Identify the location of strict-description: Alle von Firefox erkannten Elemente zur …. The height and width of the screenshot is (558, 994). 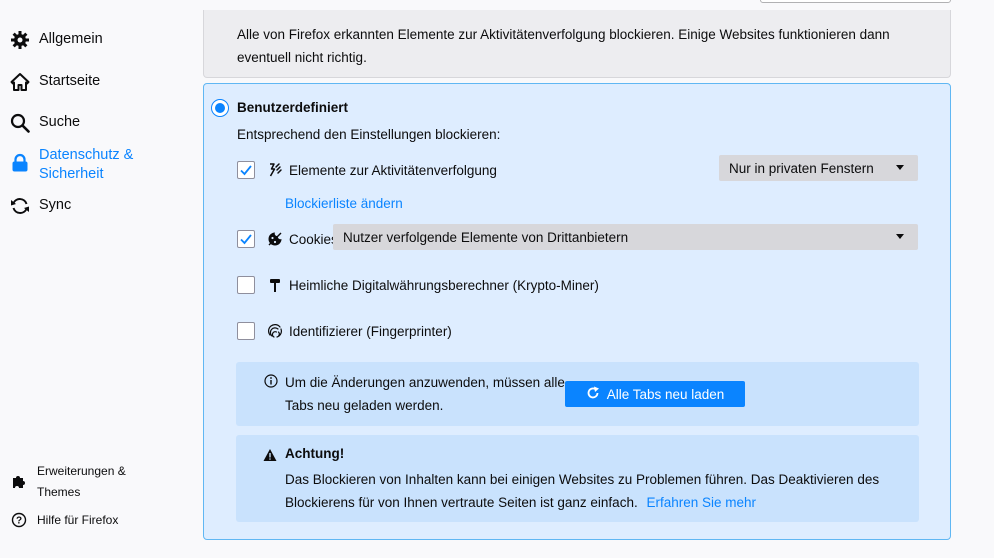
(563, 46).